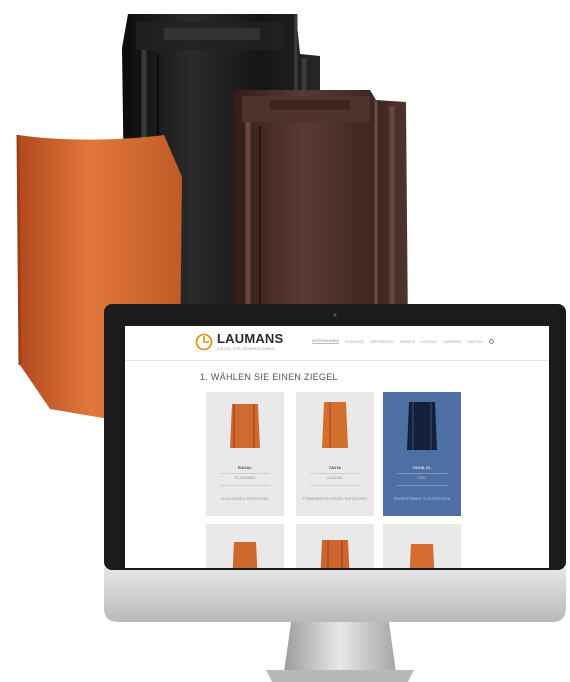 The height and width of the screenshot is (682, 570). I want to click on nav-item-karriere: KARRIERE, so click(452, 342).